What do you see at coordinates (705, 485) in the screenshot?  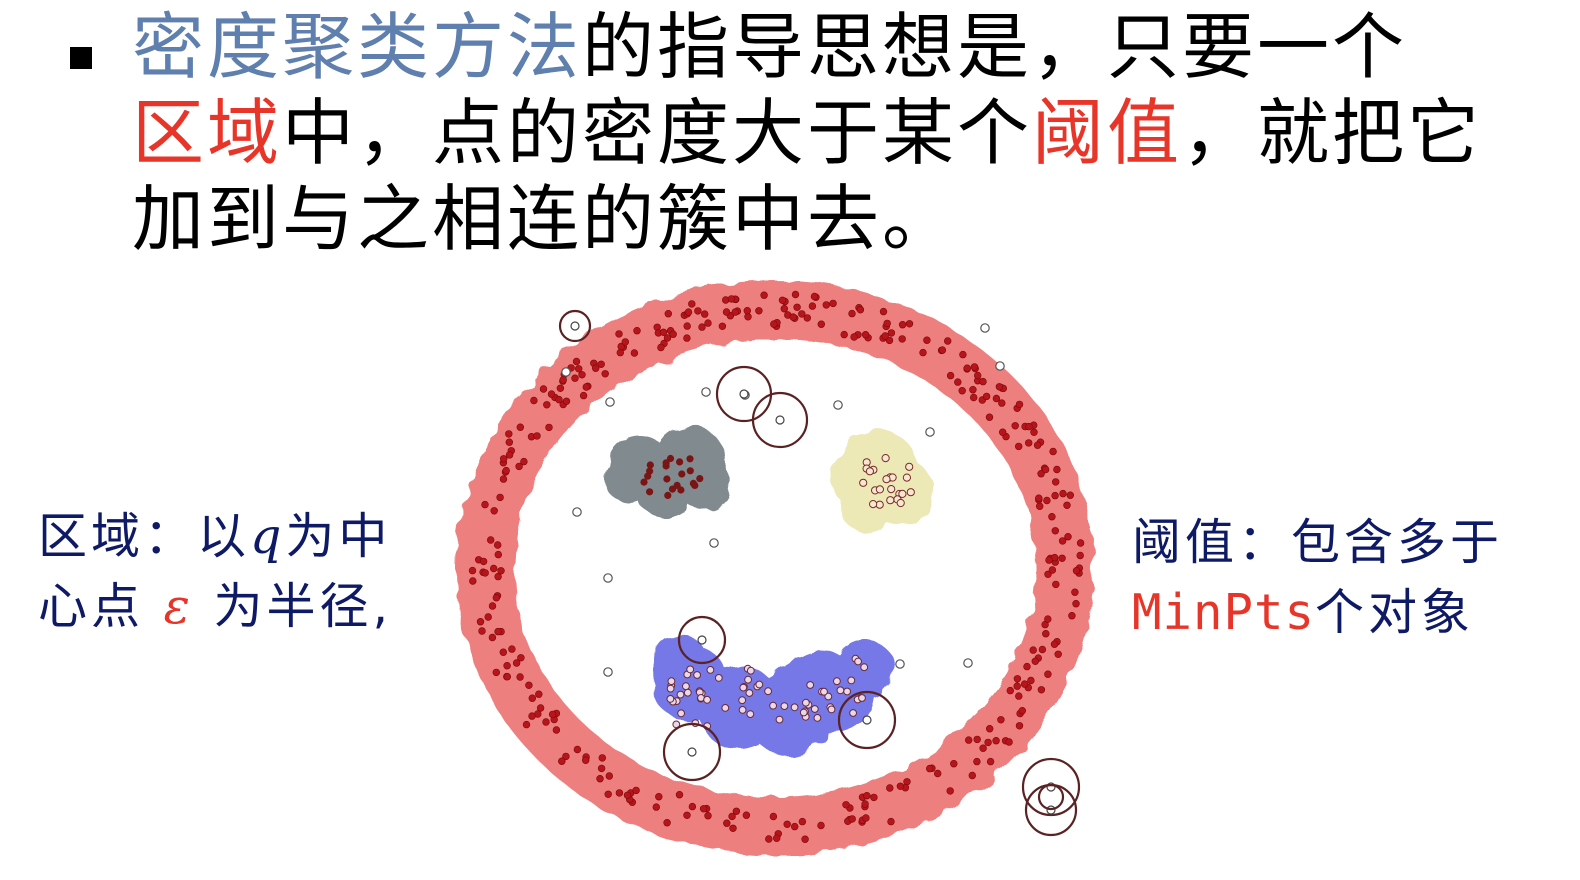 I see `gray-cluster-lobe` at bounding box center [705, 485].